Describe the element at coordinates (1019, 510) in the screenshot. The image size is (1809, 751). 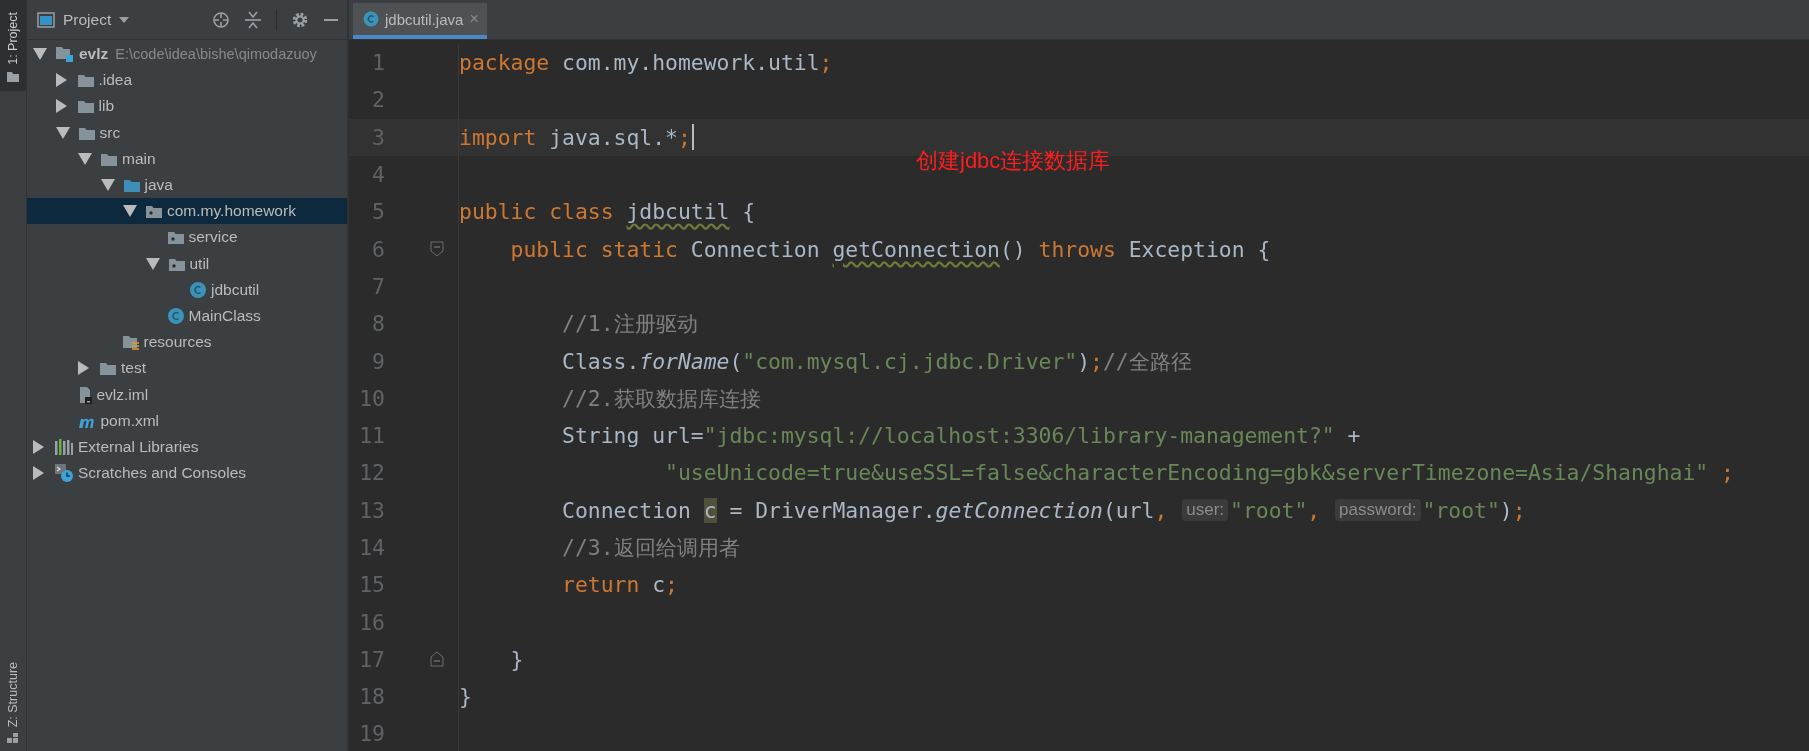
I see `code-text: getConnection` at that location.